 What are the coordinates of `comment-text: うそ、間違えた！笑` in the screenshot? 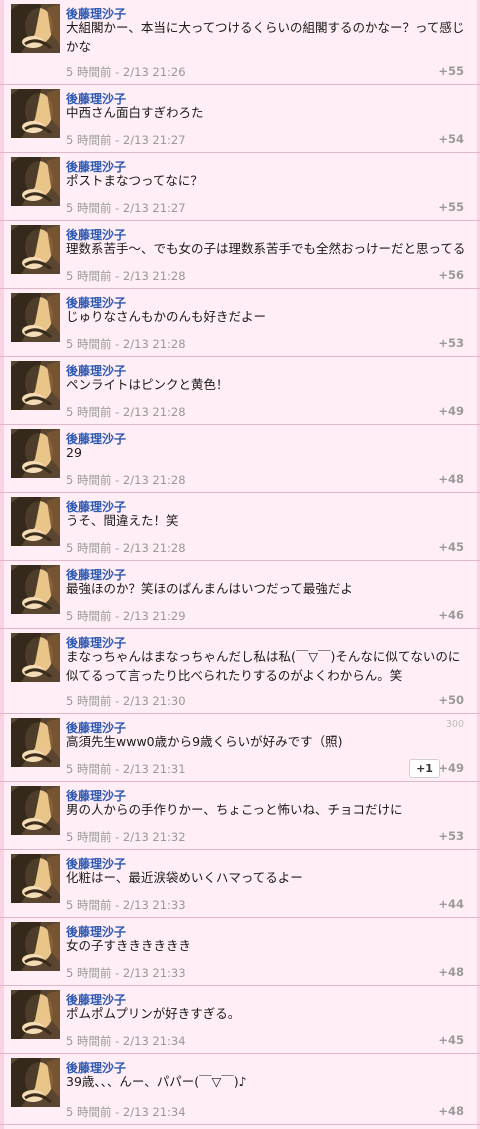 It's located at (122, 520).